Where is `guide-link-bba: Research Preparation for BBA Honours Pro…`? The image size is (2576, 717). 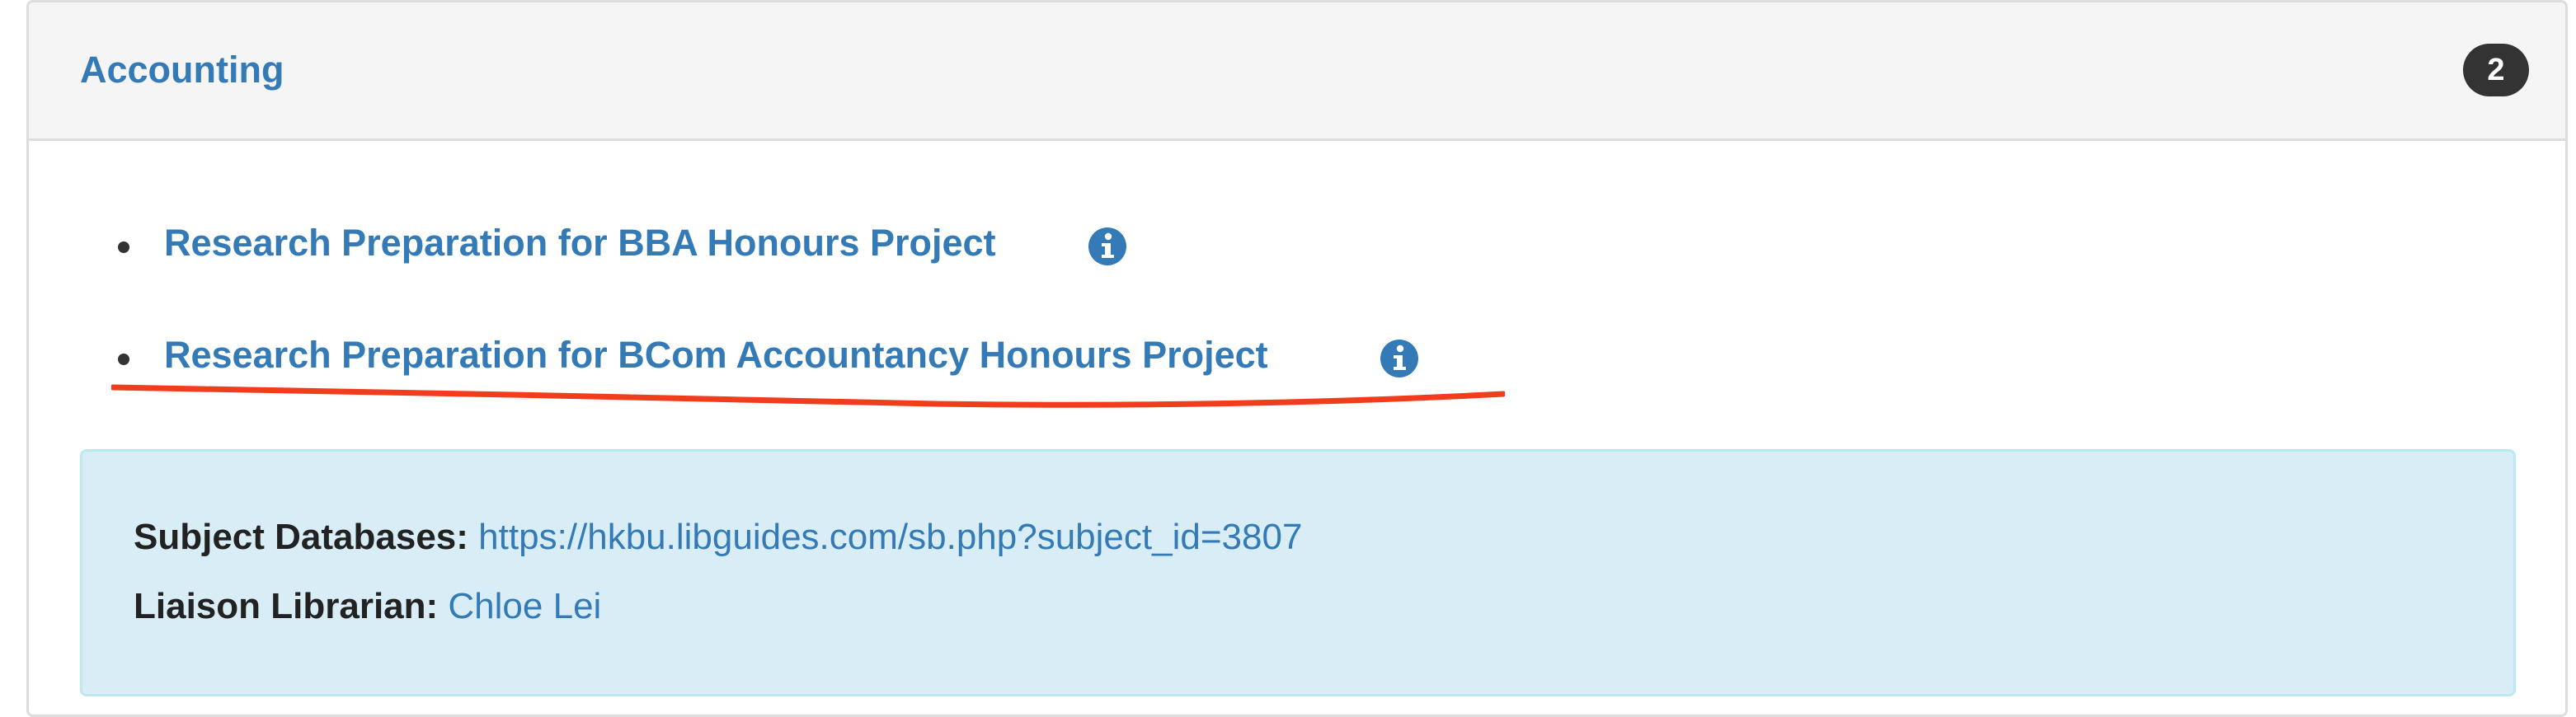 guide-link-bba: Research Preparation for BBA Honours Pro… is located at coordinates (580, 243).